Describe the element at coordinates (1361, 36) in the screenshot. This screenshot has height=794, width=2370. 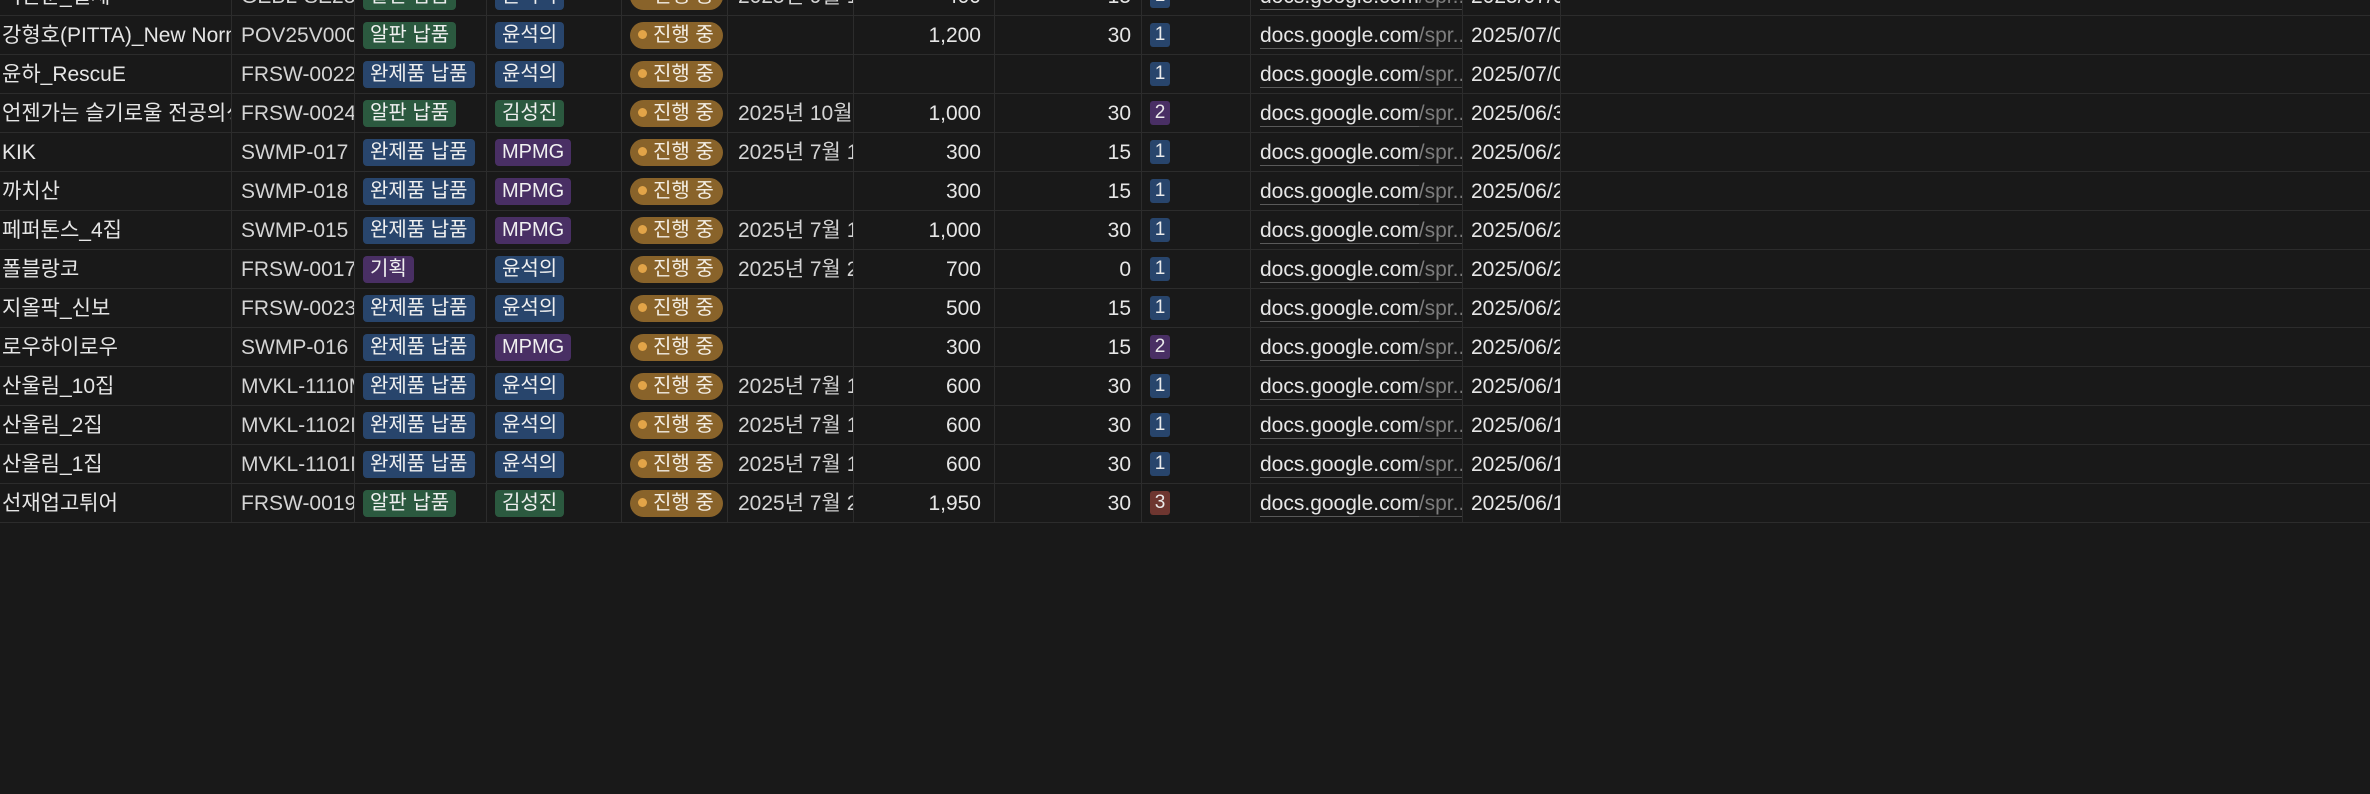
I see `sheet-link: docs.google.com/spr...829227` at that location.